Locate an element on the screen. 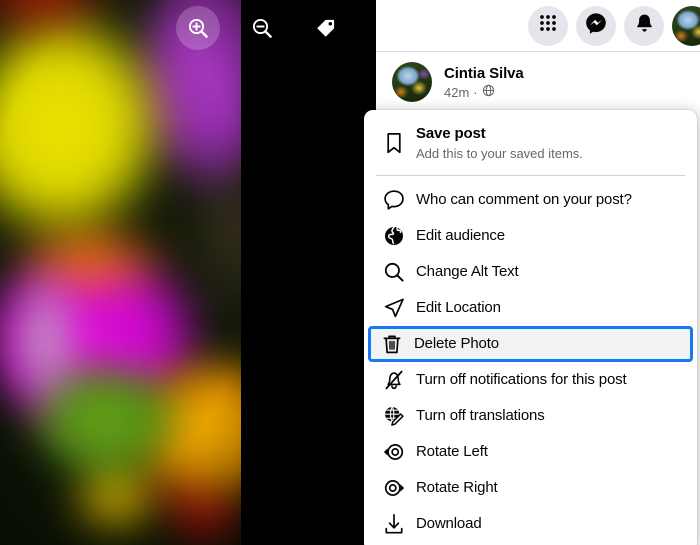 The height and width of the screenshot is (545, 700). menu-item-who-can-comment: Who can comment on your post? is located at coordinates (530, 200).